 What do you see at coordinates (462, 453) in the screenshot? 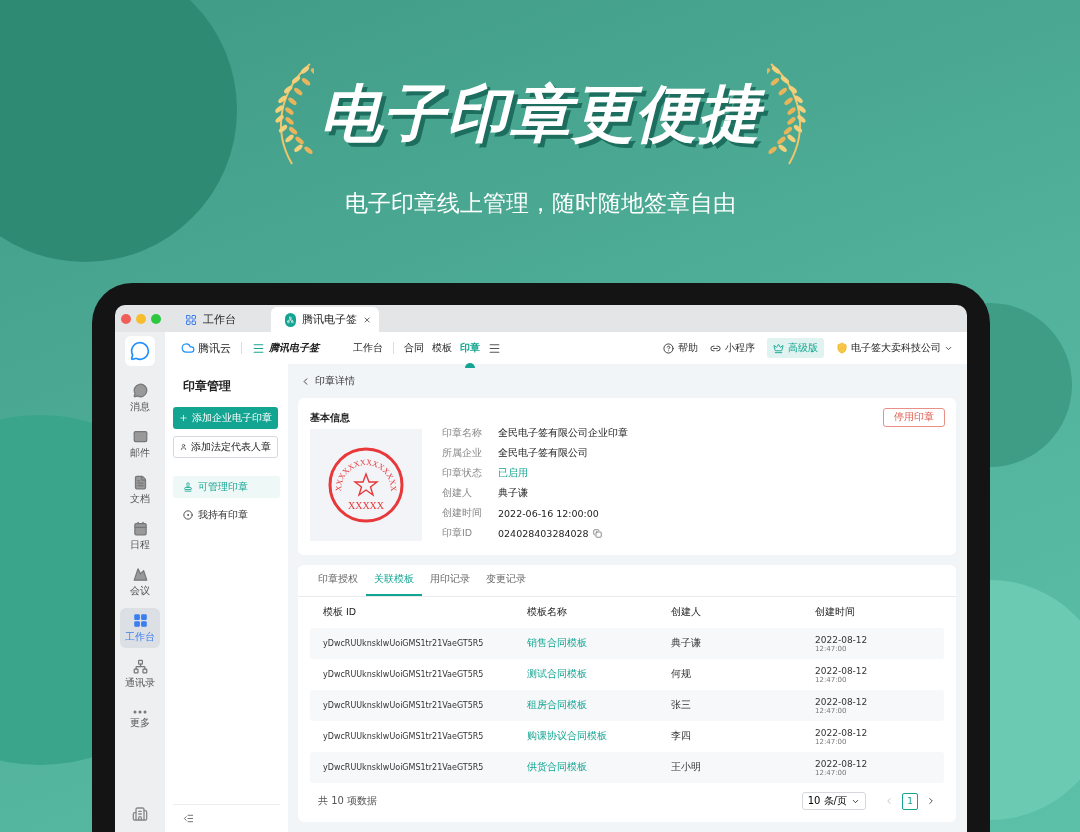
I see `field-label: 所属企业` at bounding box center [462, 453].